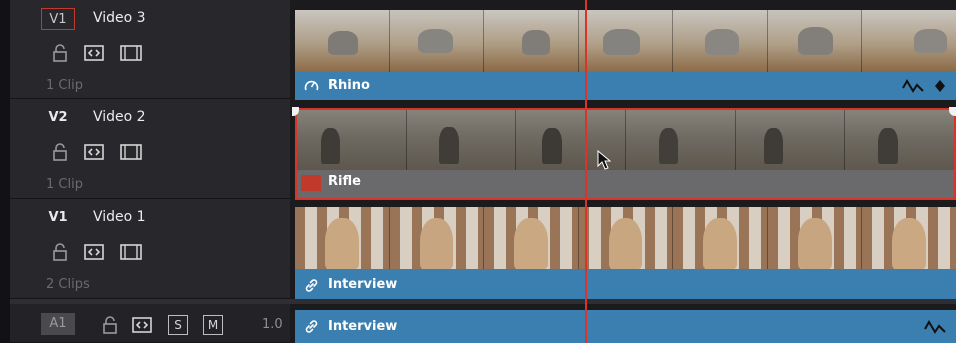  Describe the element at coordinates (625, 184) in the screenshot. I see `clip-label-bar: Rifle` at that location.